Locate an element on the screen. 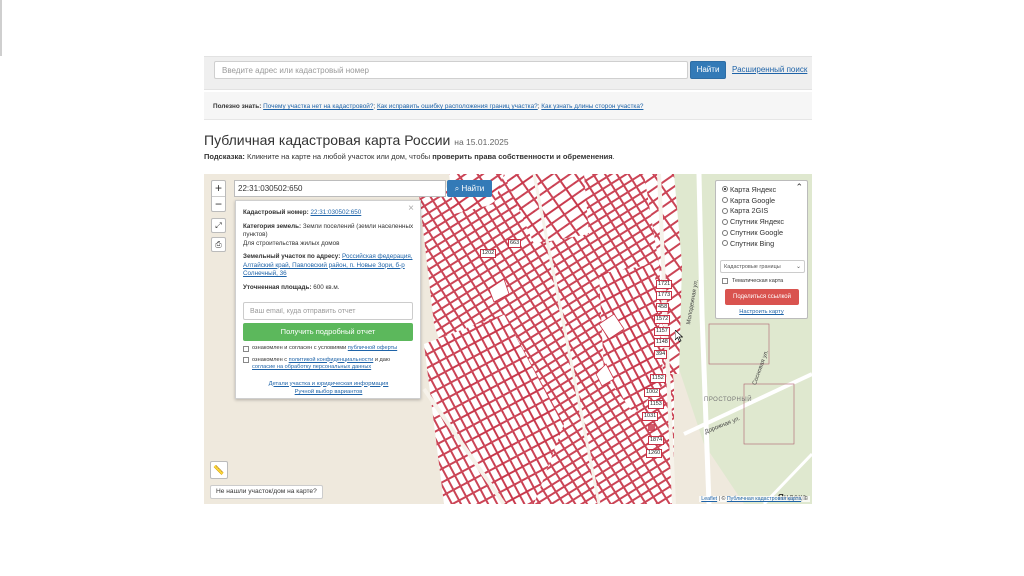 The width and height of the screenshot is (1024, 576). address-label: Земельный участок по адресу: is located at coordinates (292, 256).